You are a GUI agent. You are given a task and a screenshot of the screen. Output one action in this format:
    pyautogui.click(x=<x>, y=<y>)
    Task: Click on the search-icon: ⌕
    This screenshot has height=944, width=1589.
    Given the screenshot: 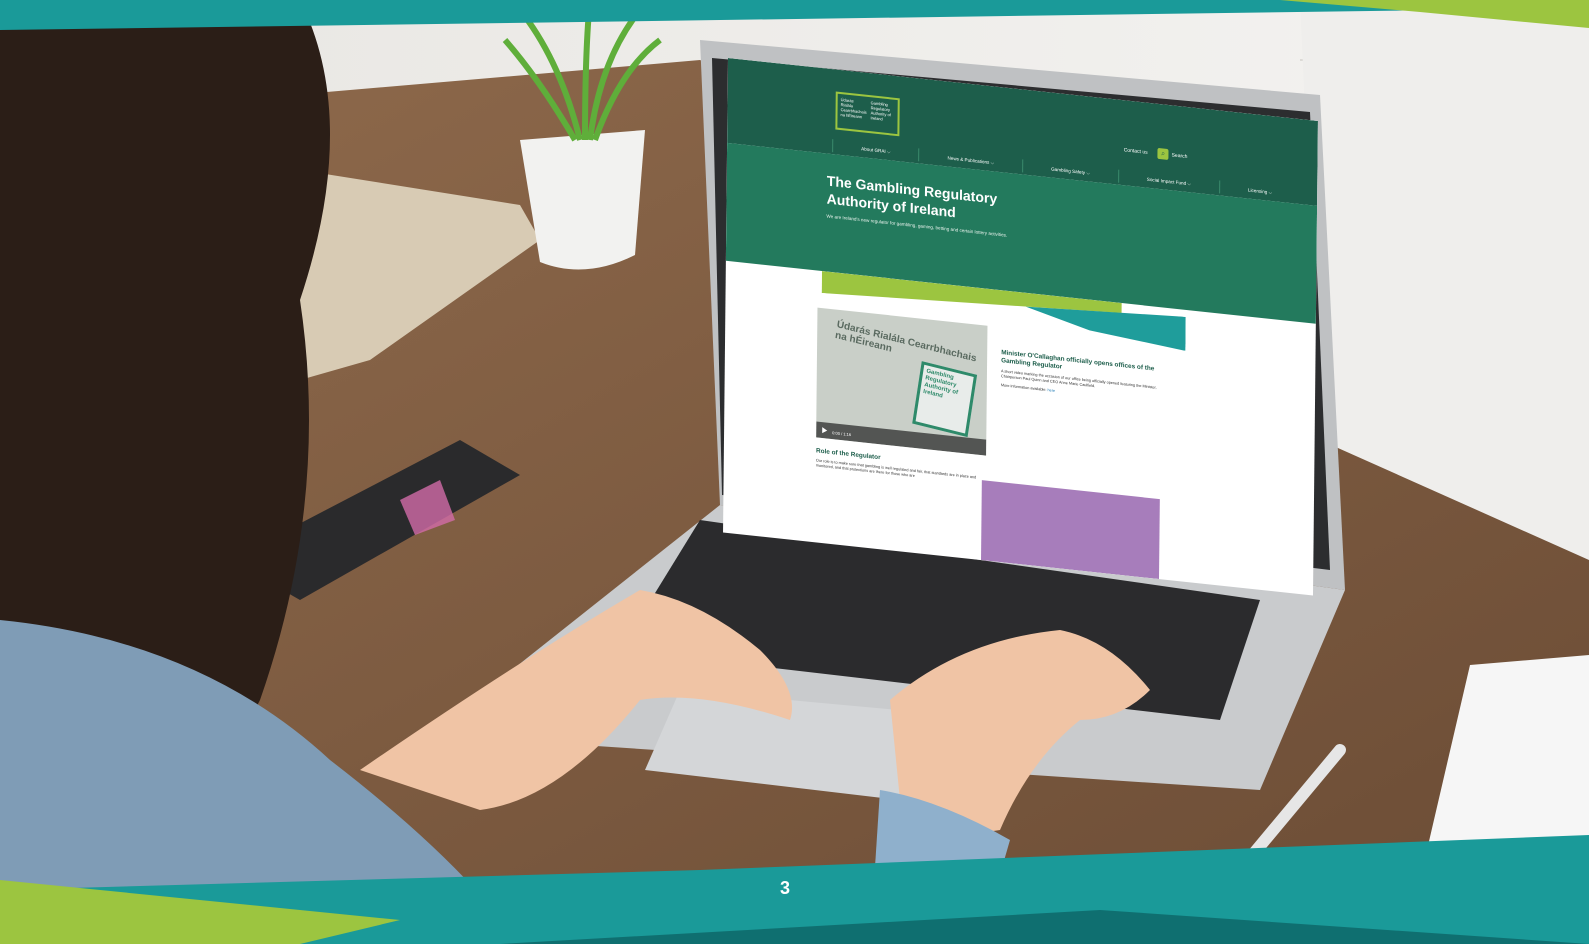 What is the action you would take?
    pyautogui.click(x=1163, y=154)
    